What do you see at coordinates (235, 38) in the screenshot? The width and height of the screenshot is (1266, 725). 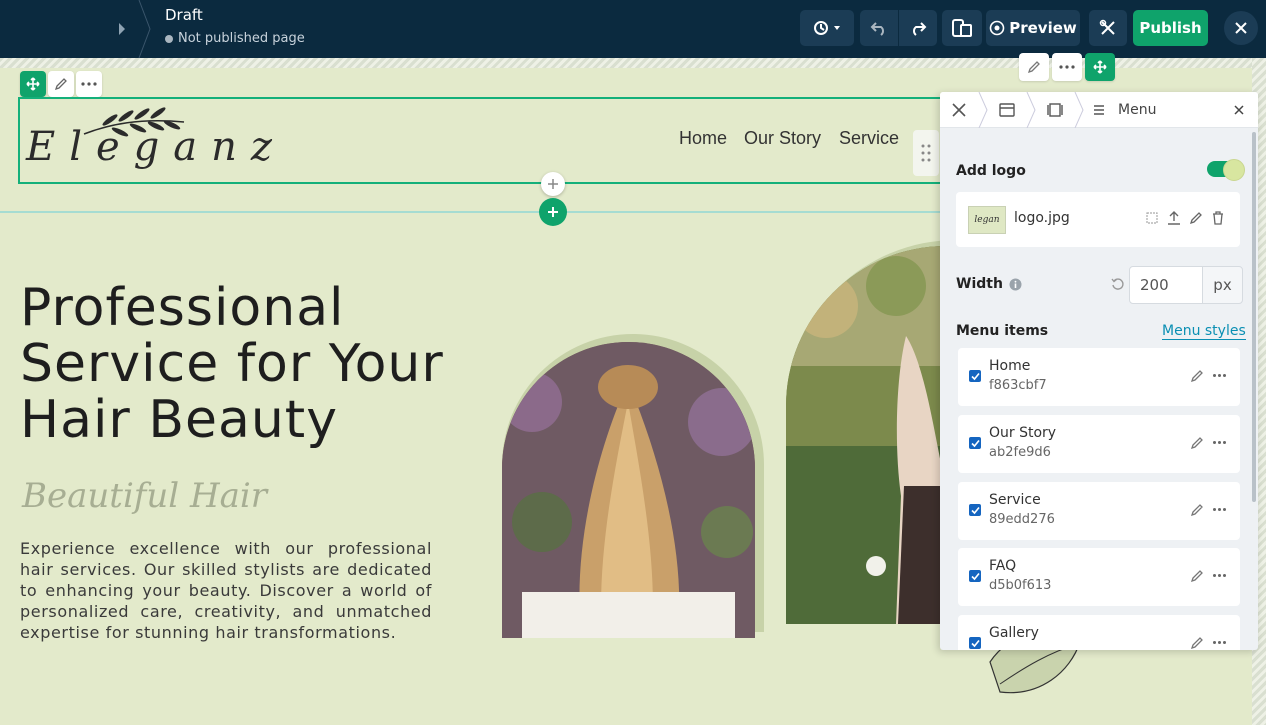 I see `publish-status: Not published page` at bounding box center [235, 38].